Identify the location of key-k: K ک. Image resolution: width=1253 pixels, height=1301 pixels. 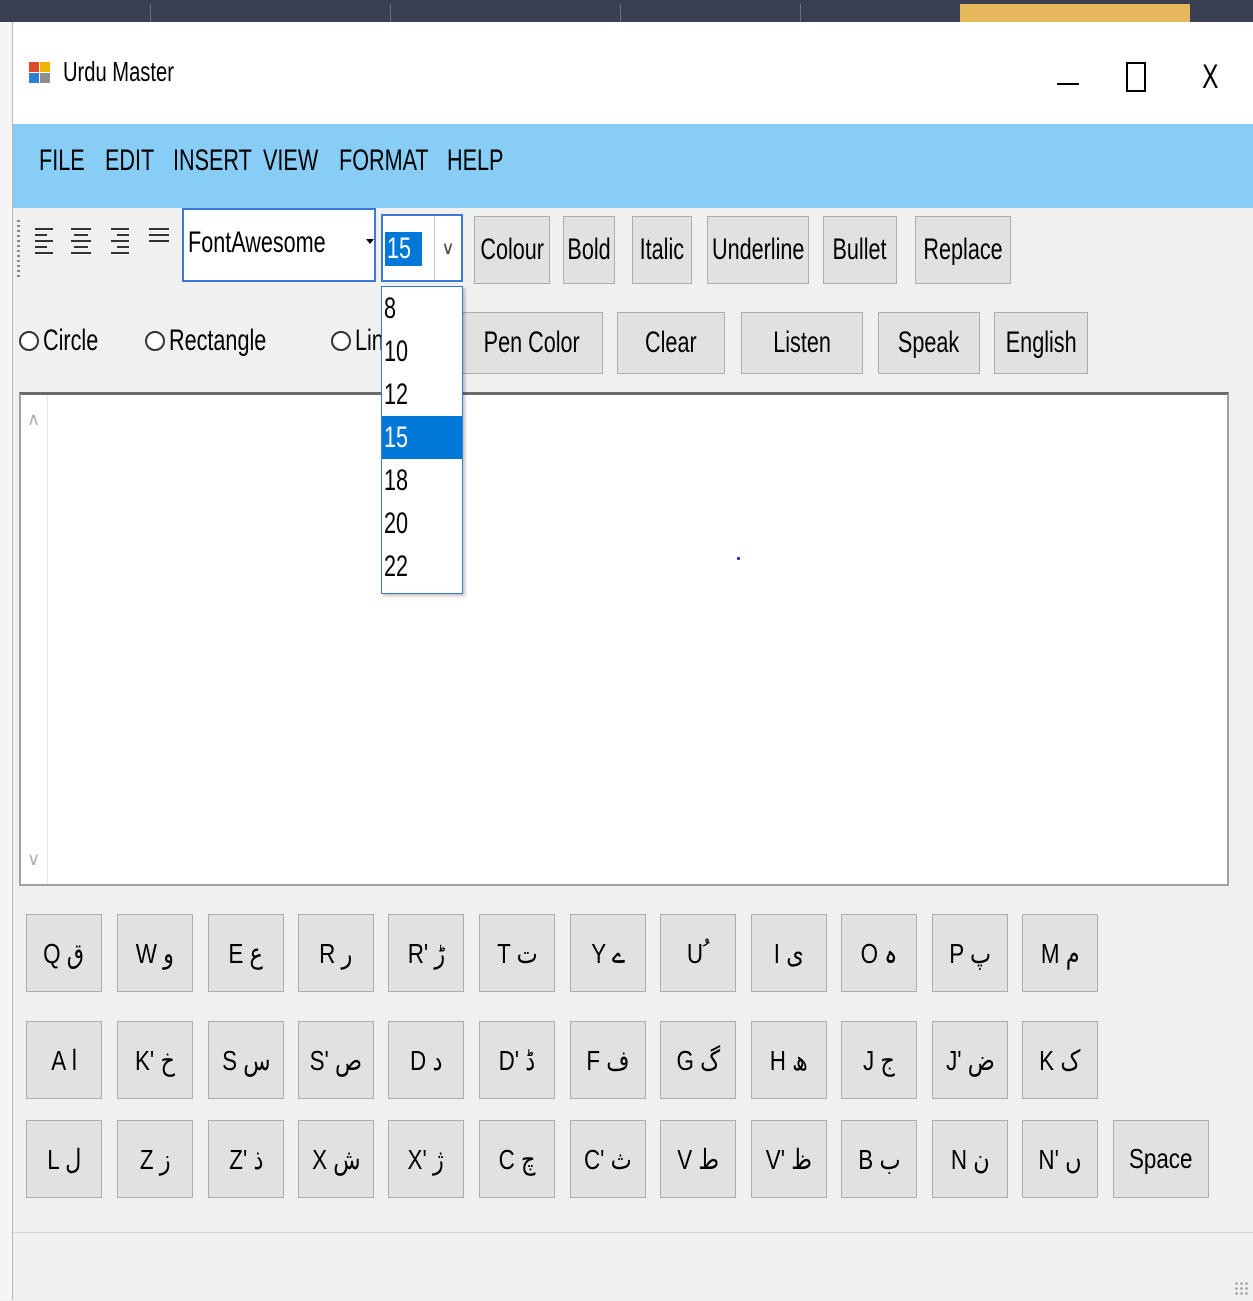
(1060, 1060).